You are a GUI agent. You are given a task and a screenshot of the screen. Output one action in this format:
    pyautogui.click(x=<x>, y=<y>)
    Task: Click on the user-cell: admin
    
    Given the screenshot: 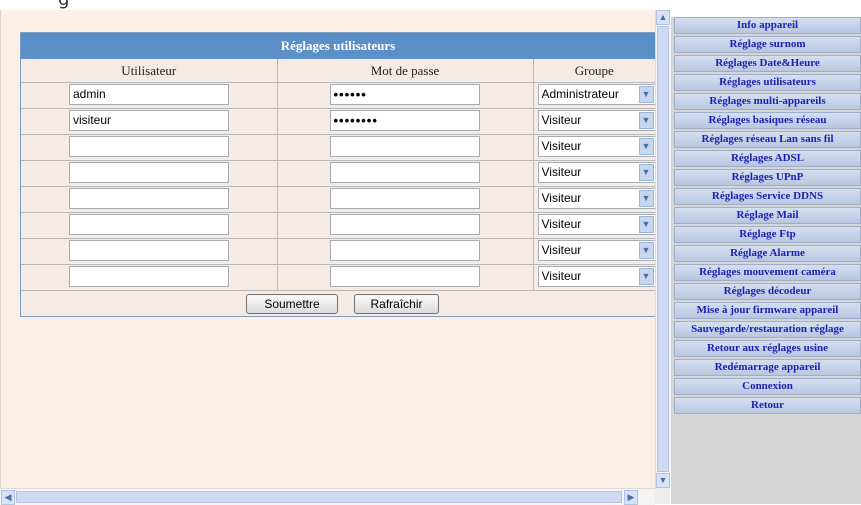 What is the action you would take?
    pyautogui.click(x=149, y=95)
    